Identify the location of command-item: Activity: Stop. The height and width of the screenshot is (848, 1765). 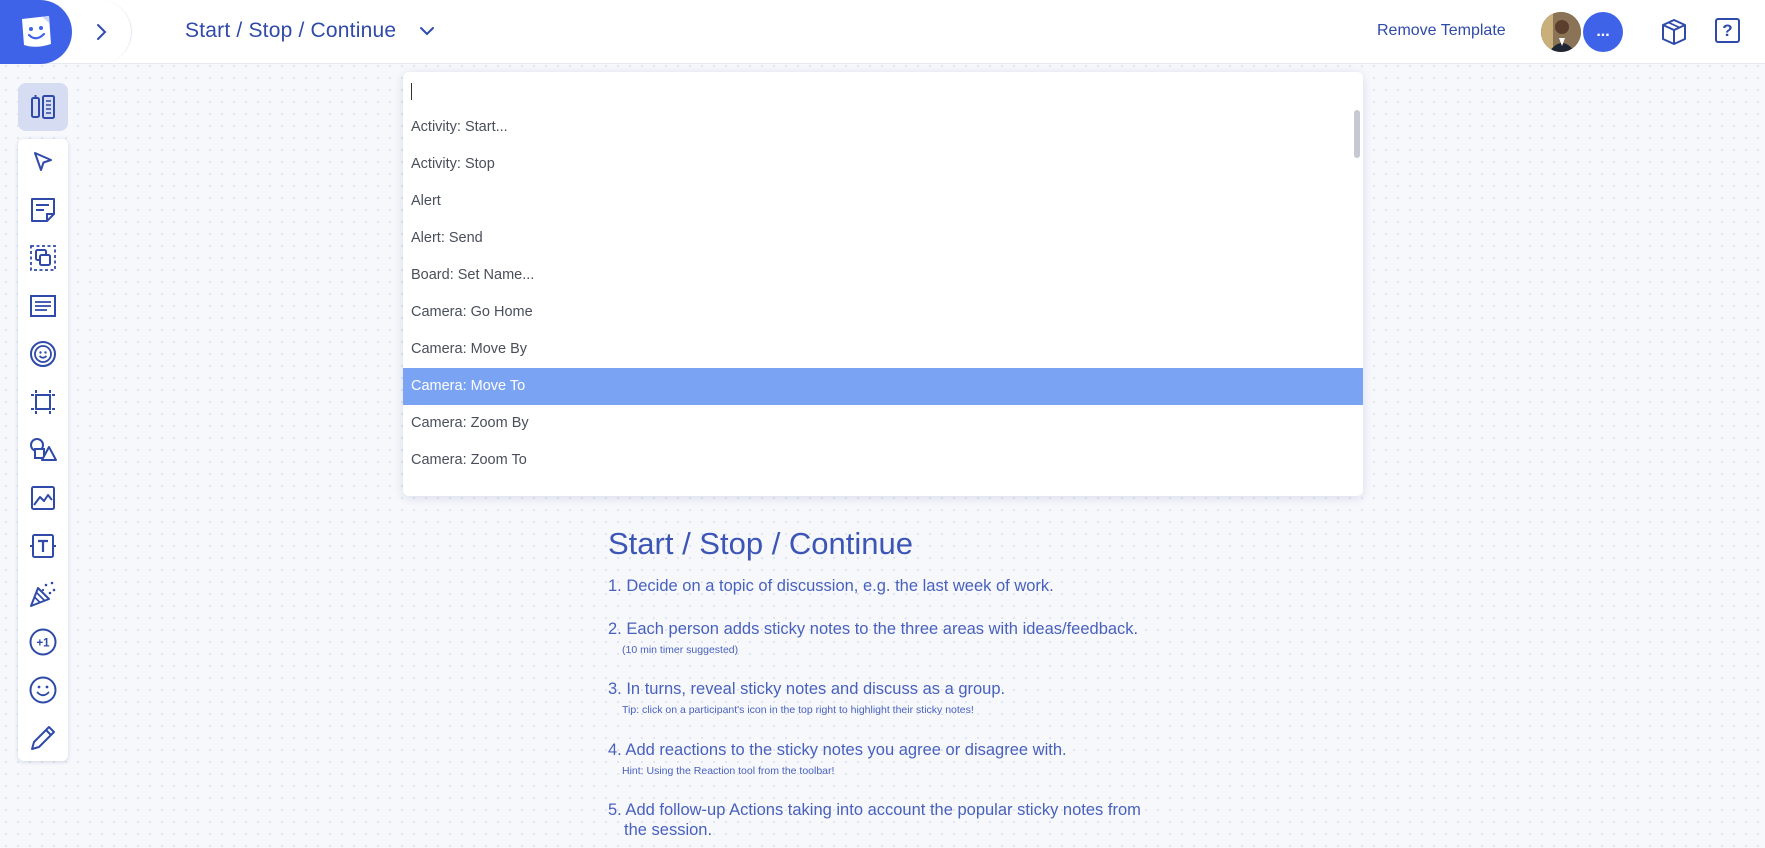
(883, 164).